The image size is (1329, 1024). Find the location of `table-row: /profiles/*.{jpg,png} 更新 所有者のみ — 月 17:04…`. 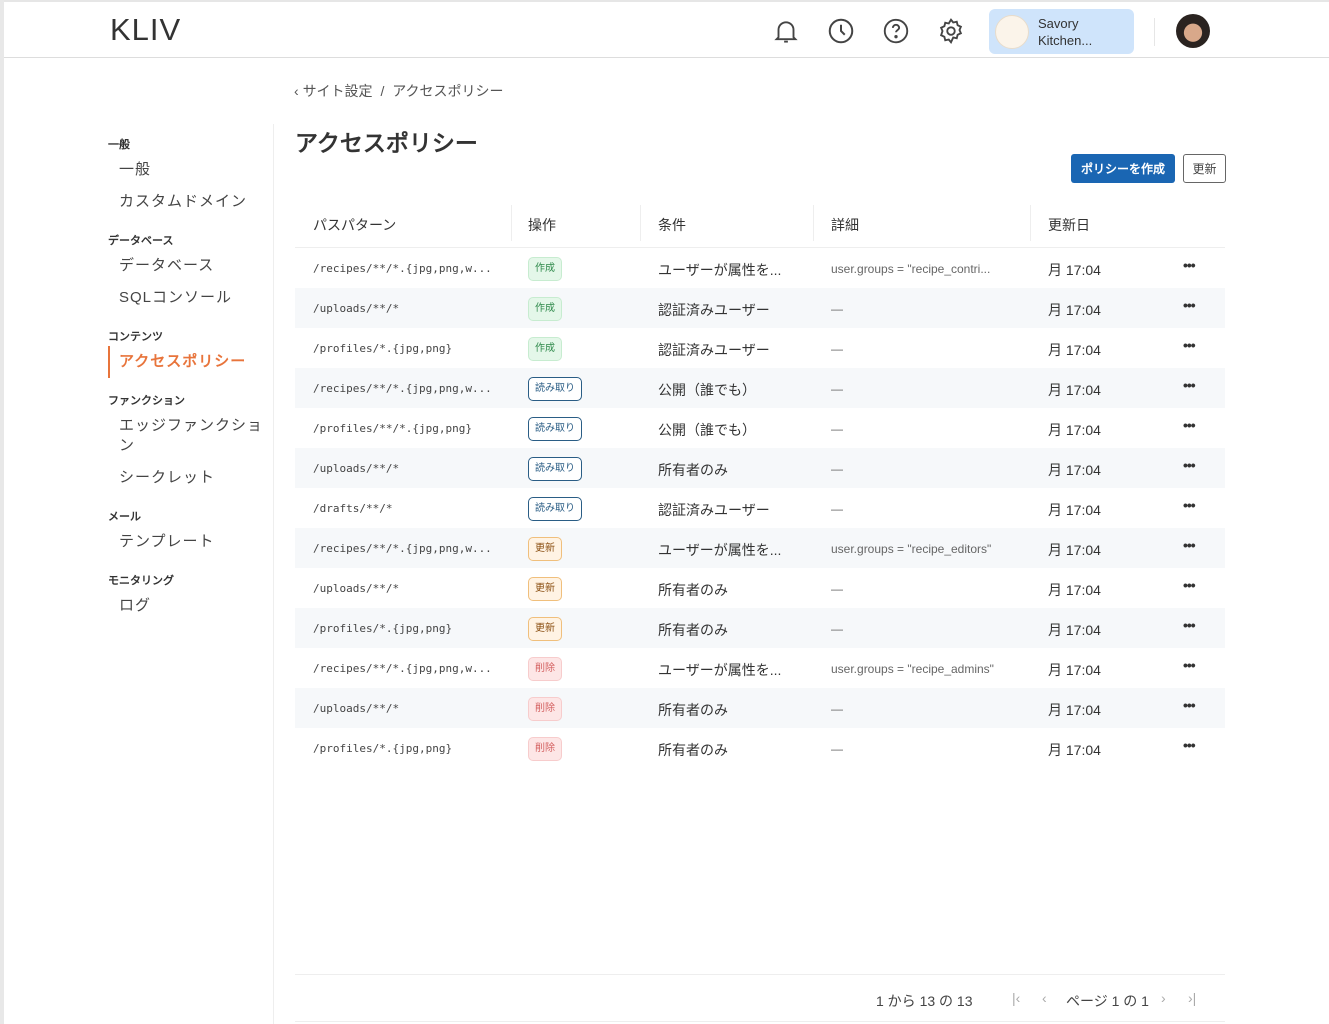

table-row: /profiles/*.{jpg,png} 更新 所有者のみ — 月 17:04… is located at coordinates (760, 628).